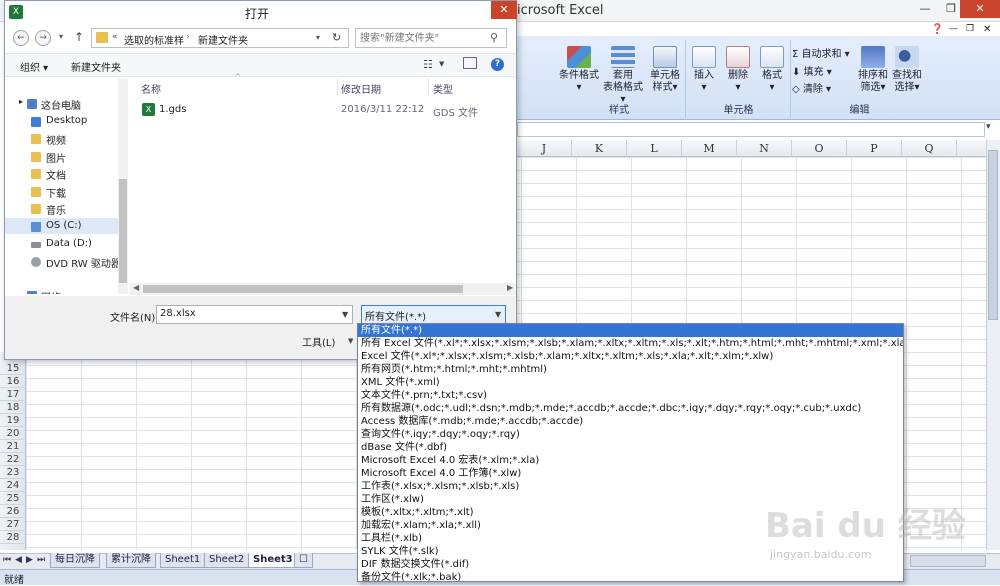 This screenshot has width=1000, height=586. Describe the element at coordinates (131, 560) in the screenshot. I see `sheet-tab: 累计沉降` at that location.